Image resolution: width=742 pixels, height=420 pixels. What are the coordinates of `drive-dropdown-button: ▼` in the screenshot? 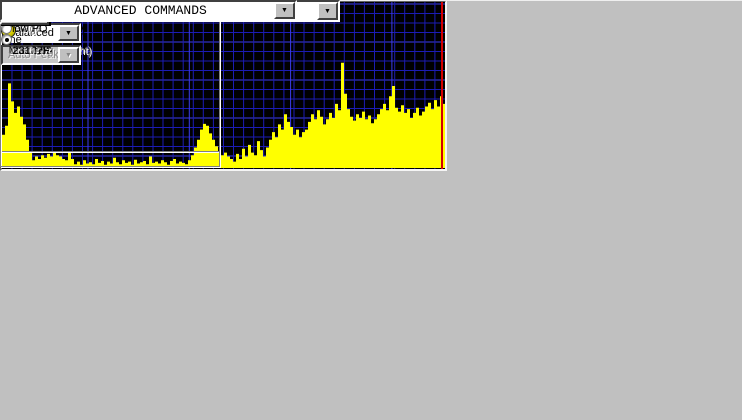 It's located at (327, 11).